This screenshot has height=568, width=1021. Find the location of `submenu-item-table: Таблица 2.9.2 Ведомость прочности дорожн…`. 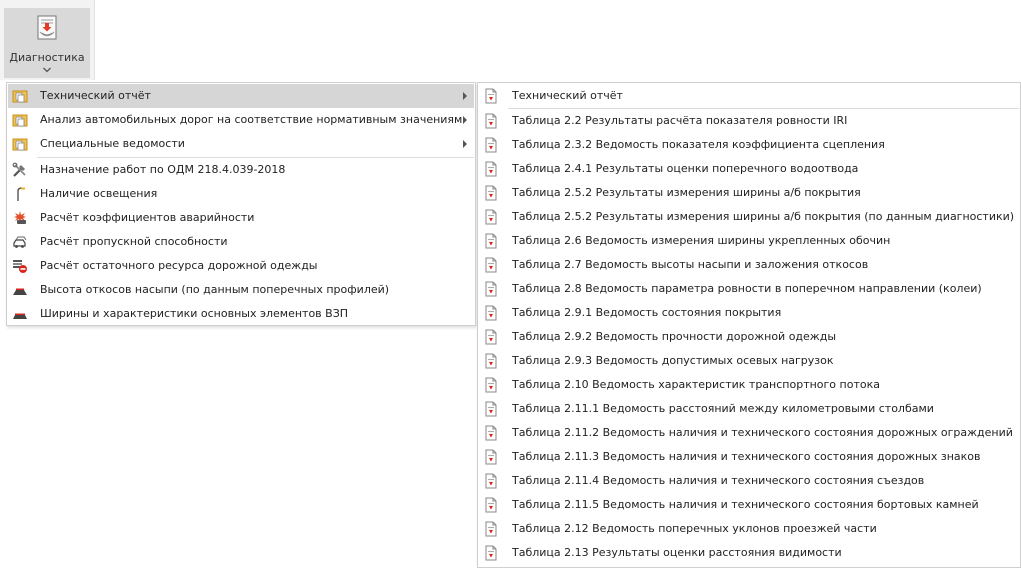

submenu-item-table: Таблица 2.9.2 Ведомость прочности дорожн… is located at coordinates (749, 337).